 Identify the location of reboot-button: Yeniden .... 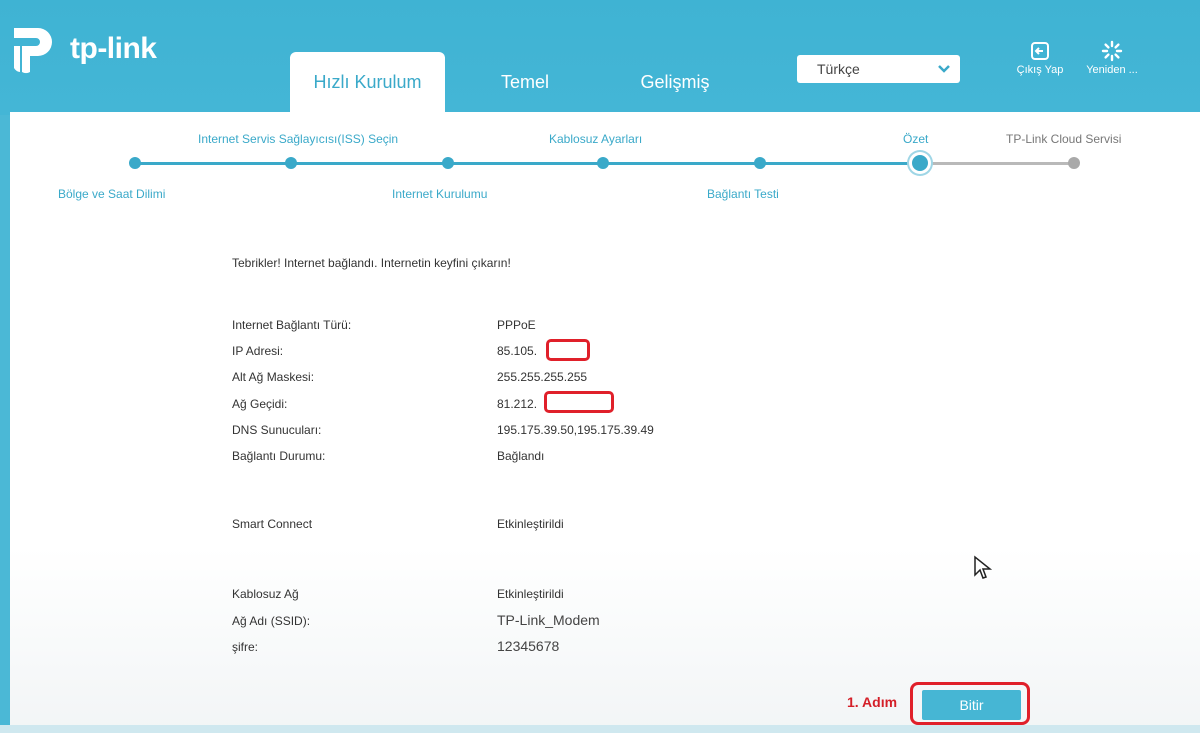
(1112, 58).